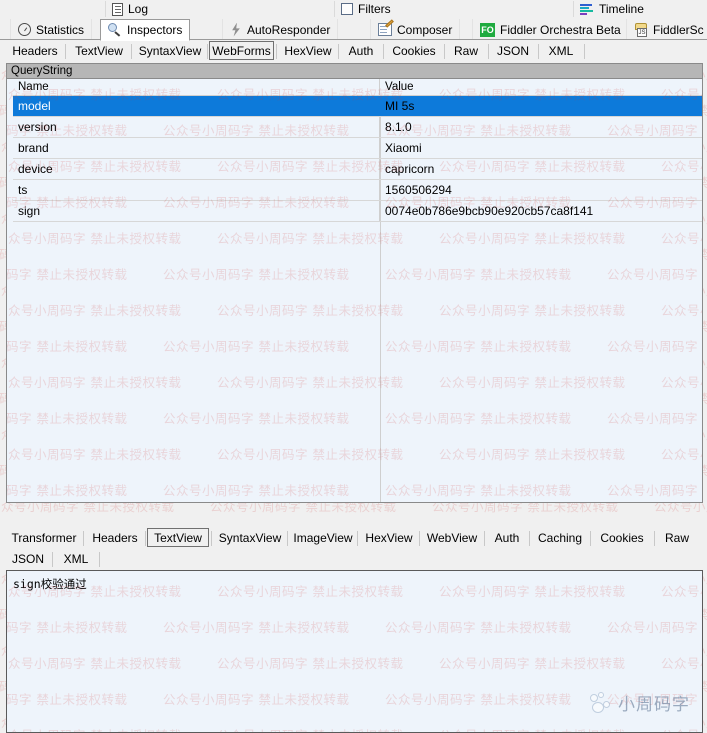  Describe the element at coordinates (654, 705) in the screenshot. I see `brand-label: 小周码字` at that location.